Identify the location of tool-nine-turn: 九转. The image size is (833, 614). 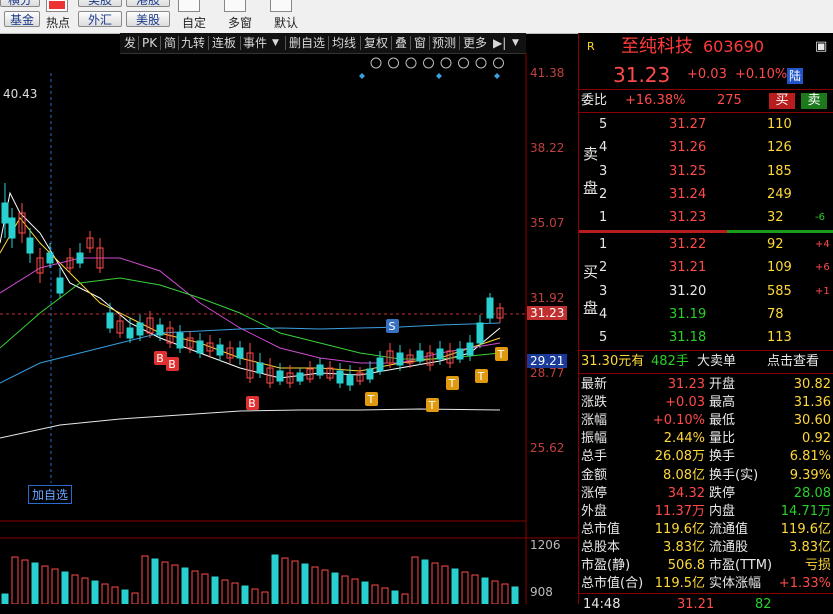
(193, 43).